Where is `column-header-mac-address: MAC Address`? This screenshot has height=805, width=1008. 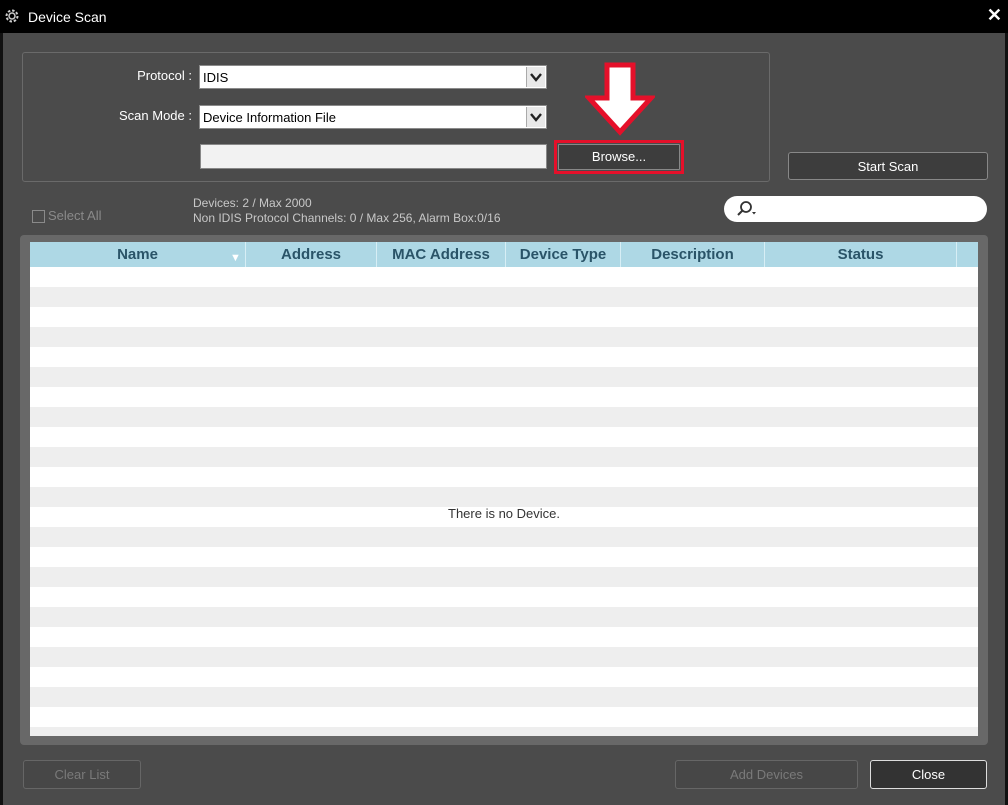
column-header-mac-address: MAC Address is located at coordinates (441, 254).